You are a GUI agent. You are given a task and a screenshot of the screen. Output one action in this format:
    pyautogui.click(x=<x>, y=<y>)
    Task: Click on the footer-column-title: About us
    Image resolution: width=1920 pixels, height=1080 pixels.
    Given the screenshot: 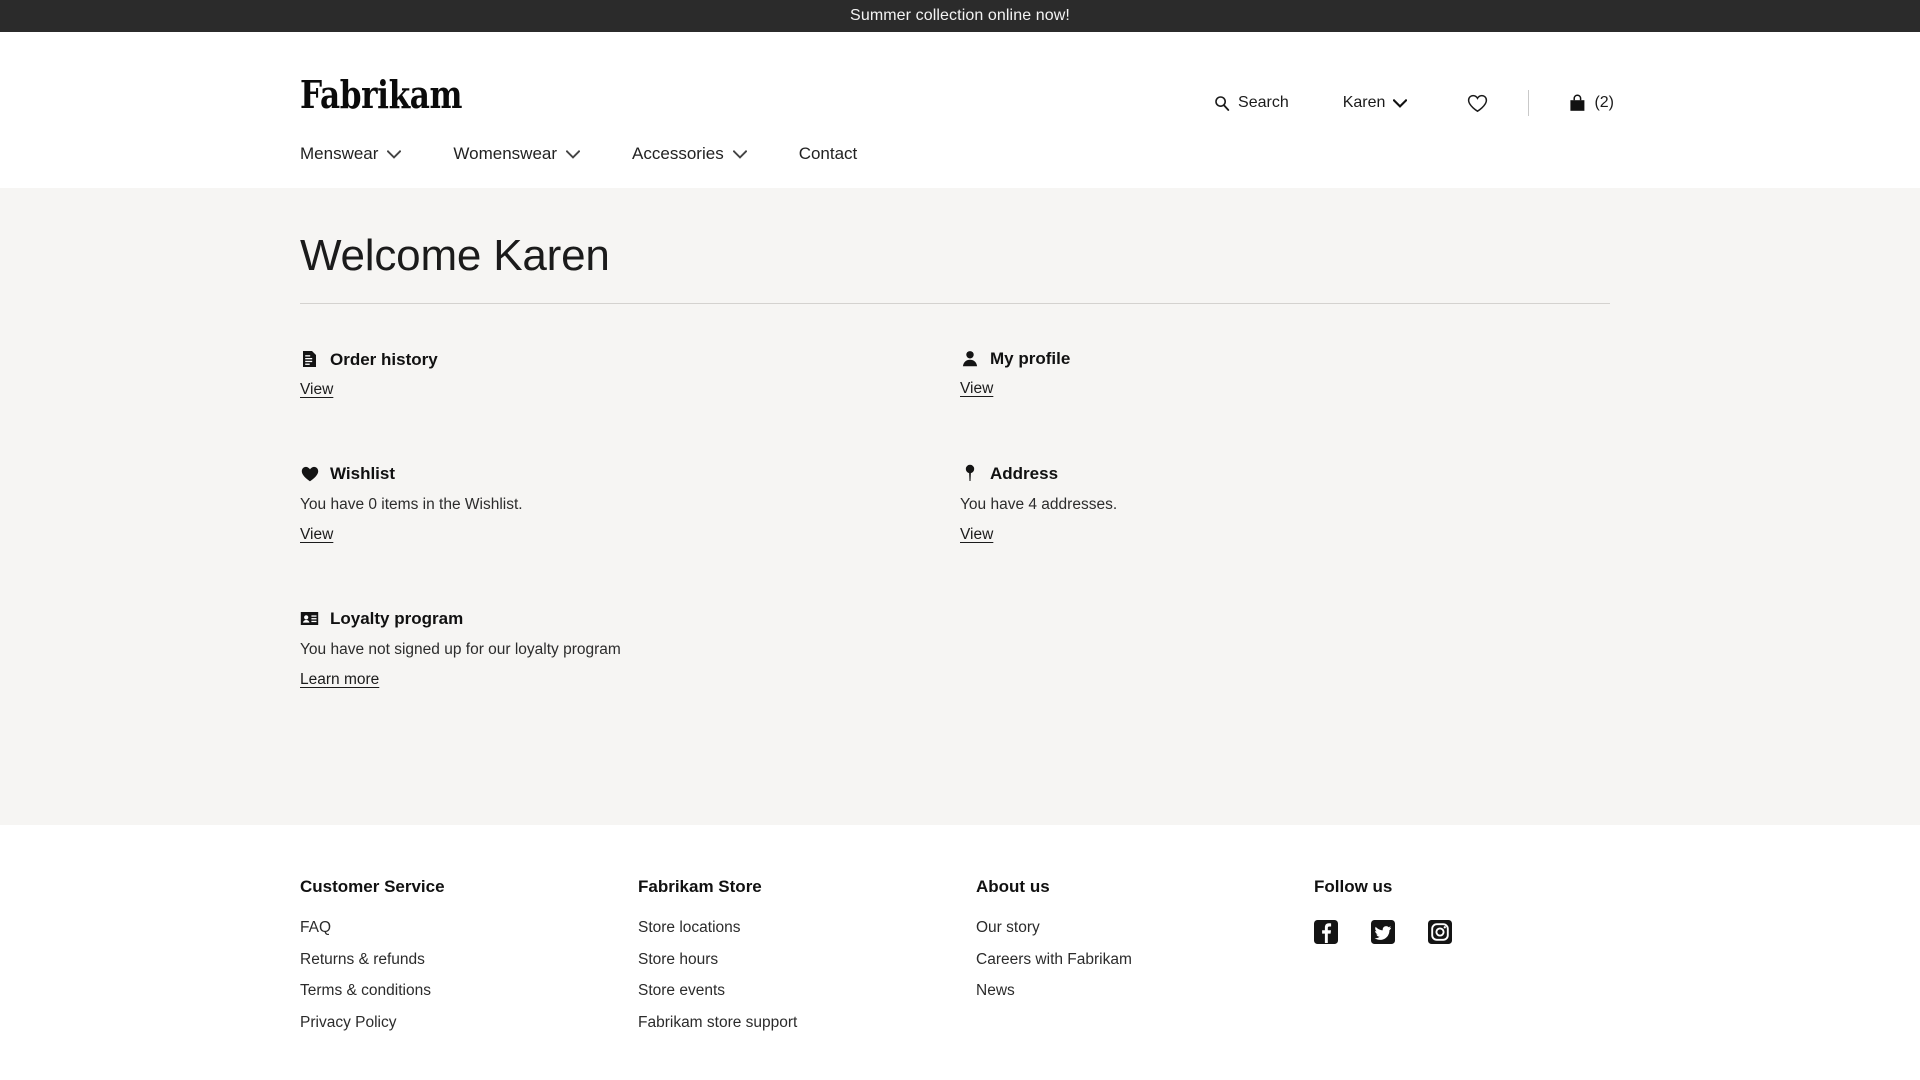 What is the action you would take?
    pyautogui.click(x=1013, y=886)
    